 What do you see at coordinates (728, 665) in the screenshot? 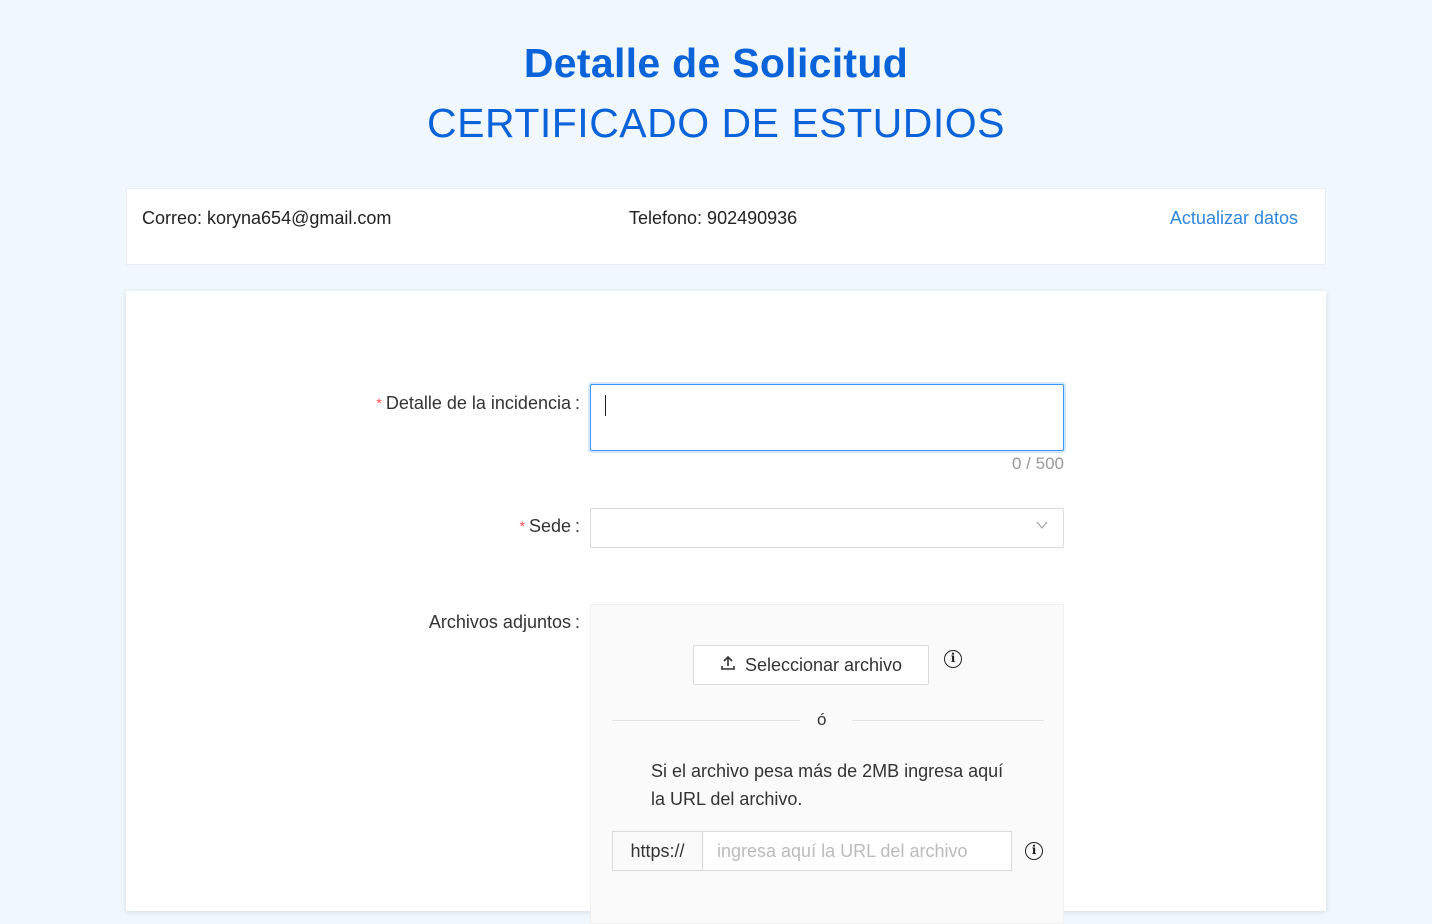
I see `upload-icon` at bounding box center [728, 665].